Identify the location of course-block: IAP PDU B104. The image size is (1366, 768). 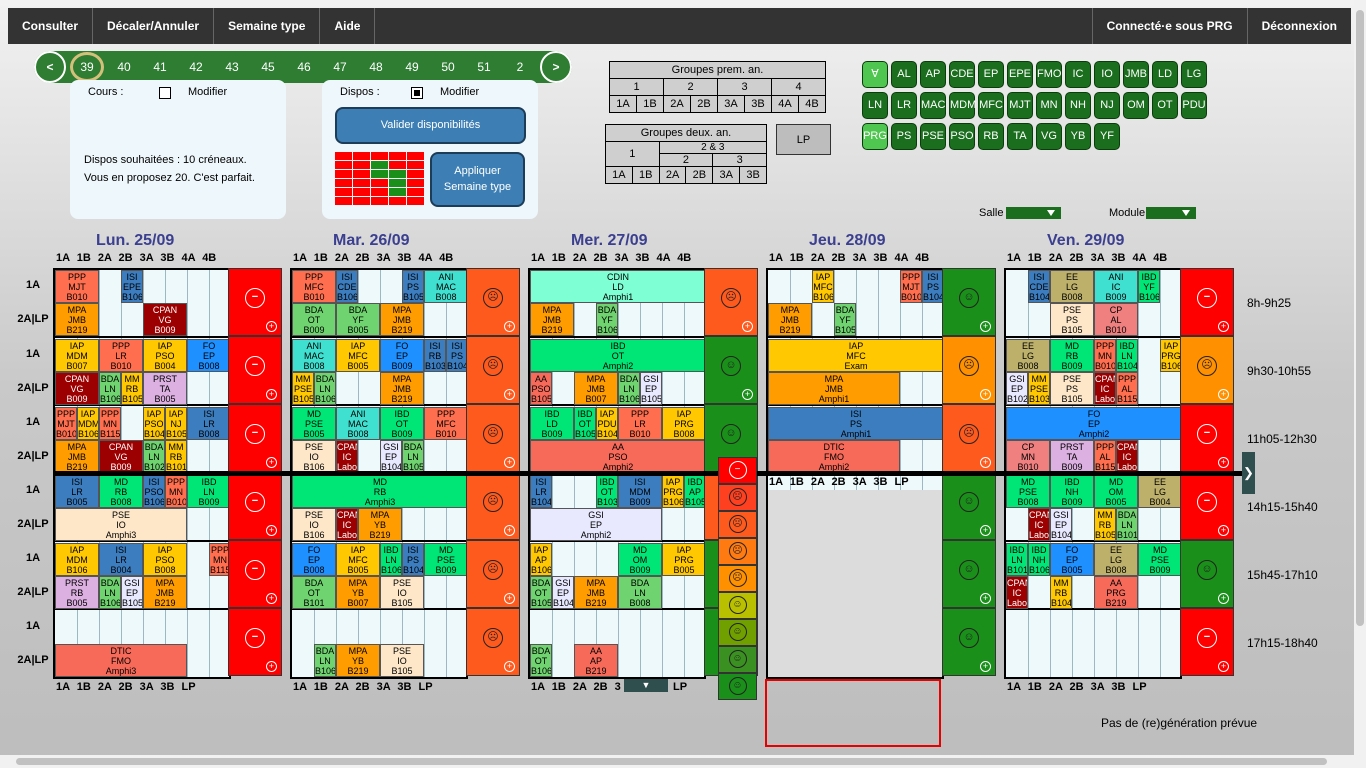
(607, 423).